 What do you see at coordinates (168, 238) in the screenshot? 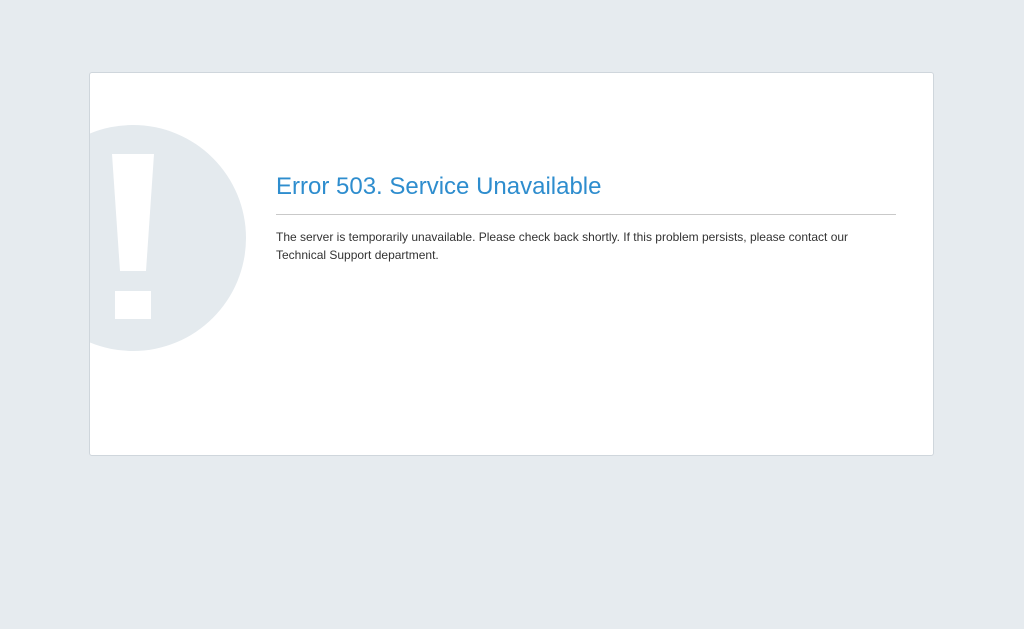
I see `exclamation-icon` at bounding box center [168, 238].